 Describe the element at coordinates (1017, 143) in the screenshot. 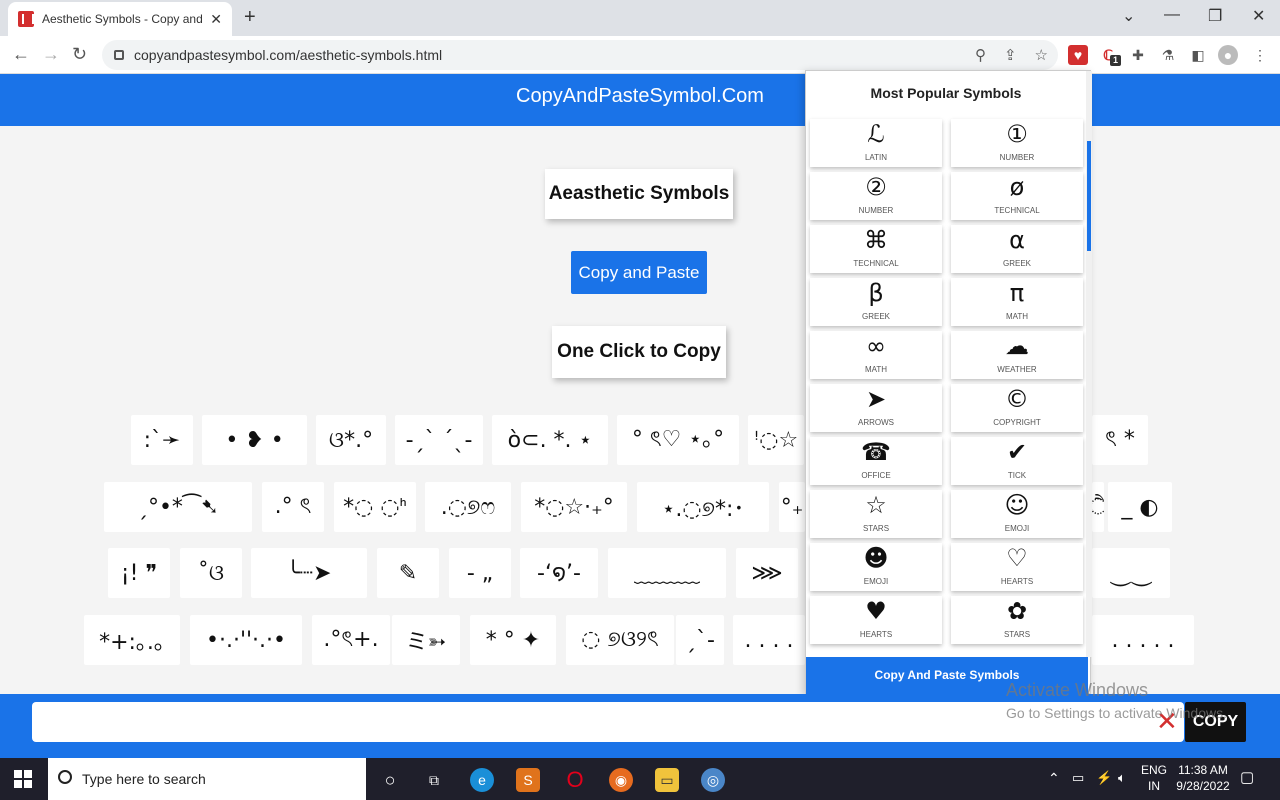

I see `popup-symbol-item: ① NUMBER` at that location.